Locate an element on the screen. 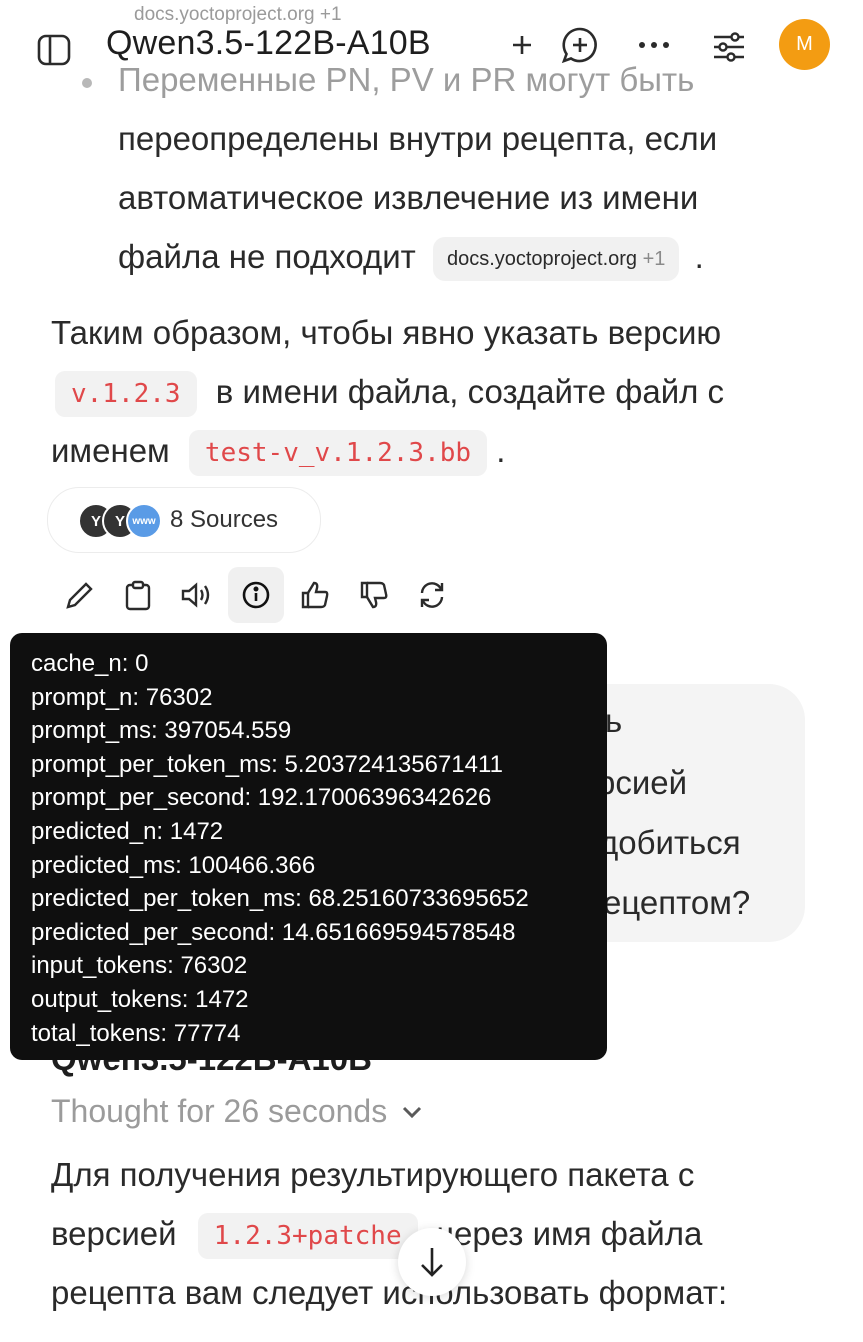 Image resolution: width=863 pixels, height=1342 pixels. user-message-line-4: ецептом? is located at coordinates (677, 902).